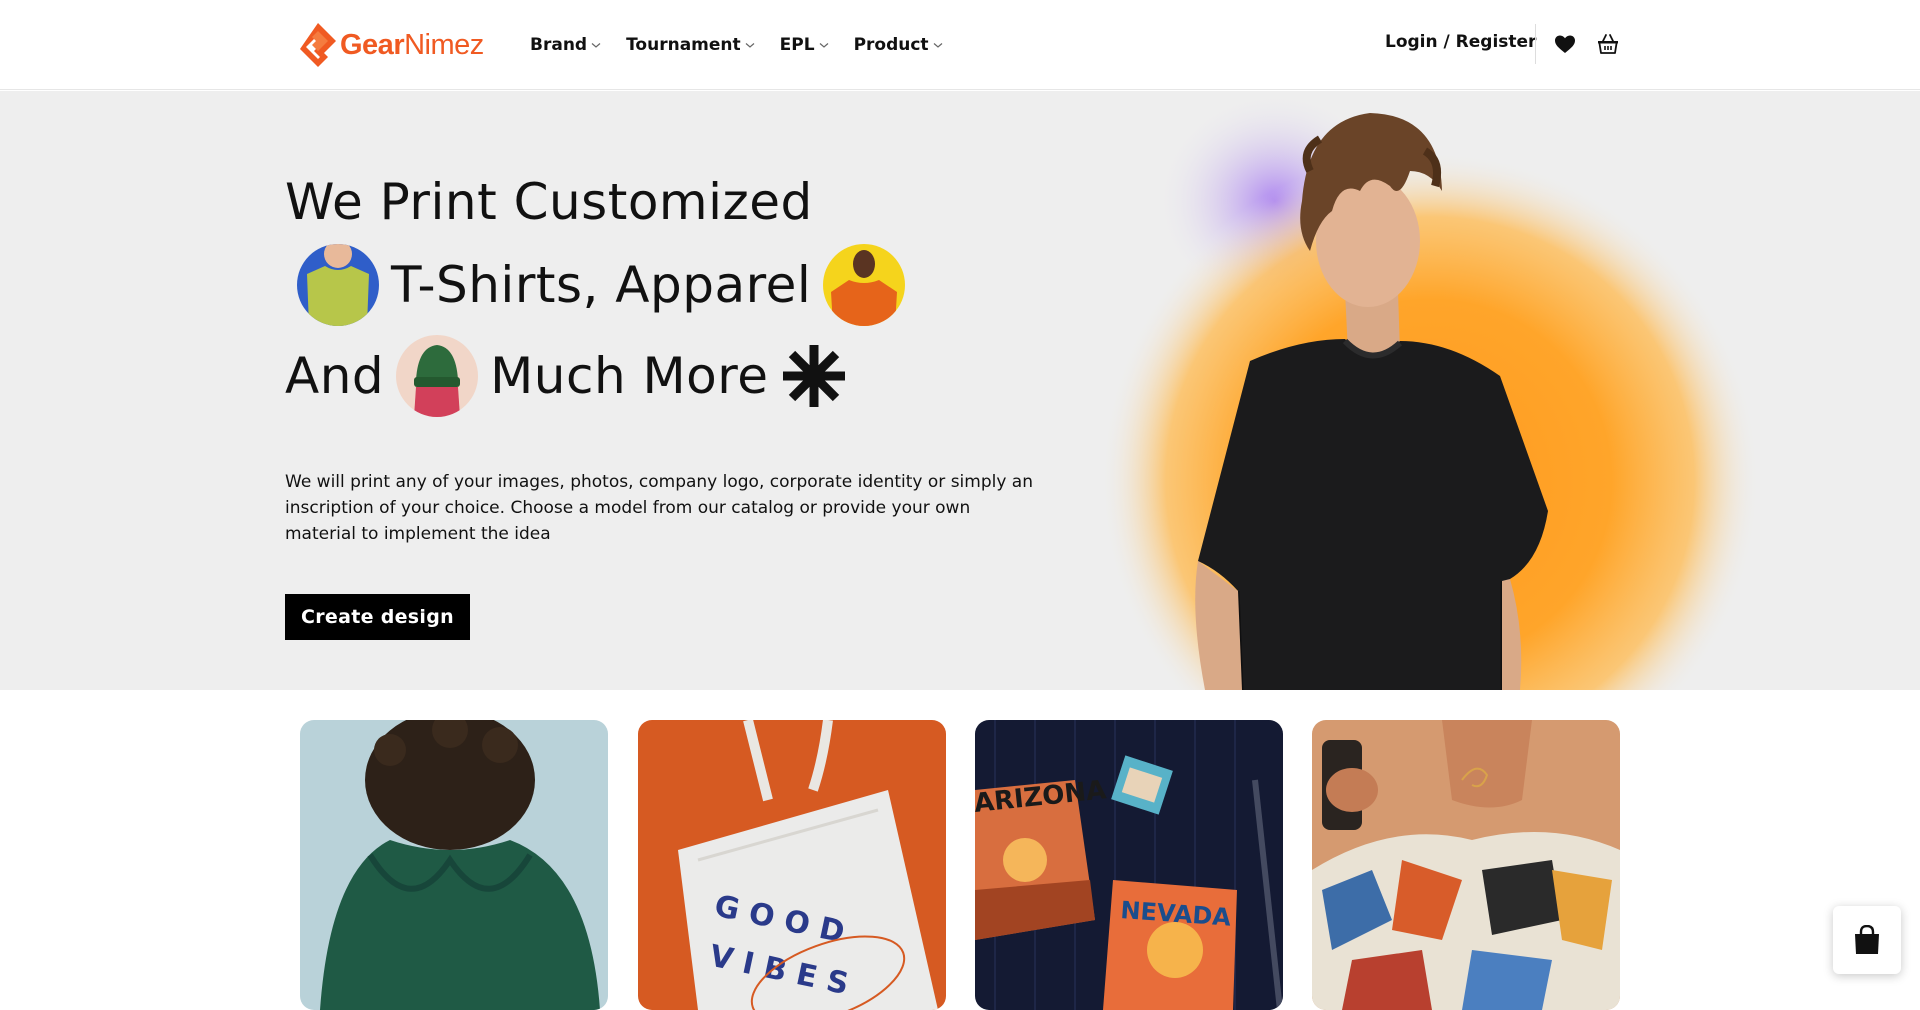  I want to click on patches-image: ARIZONA NEVADA, so click(1129, 865).